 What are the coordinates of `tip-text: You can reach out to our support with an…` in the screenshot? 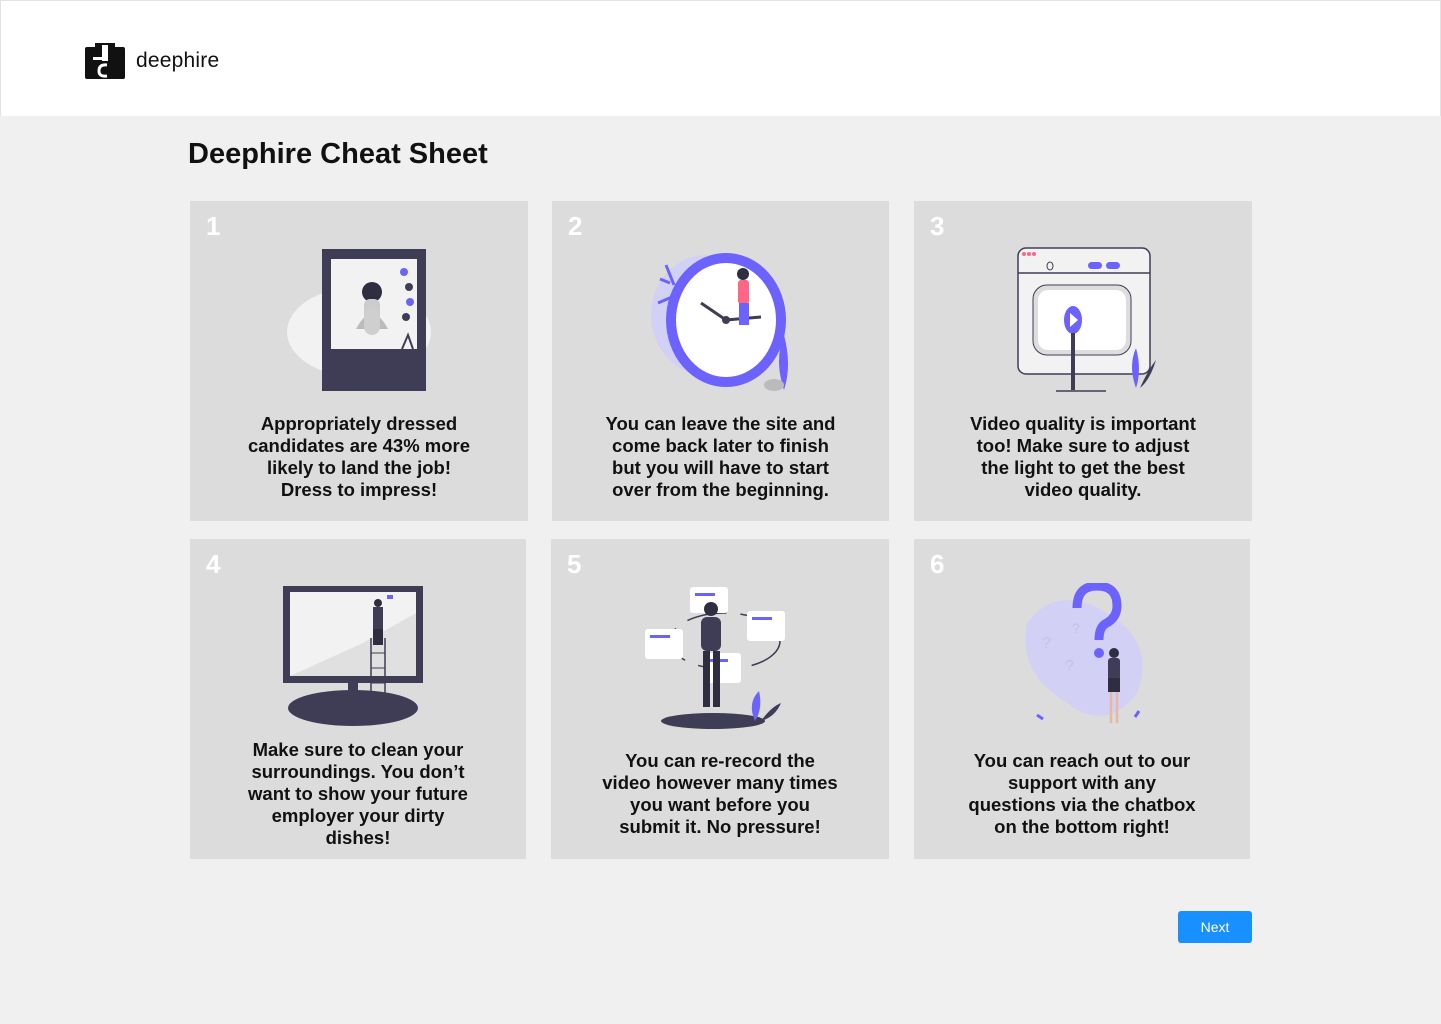 It's located at (1082, 793).